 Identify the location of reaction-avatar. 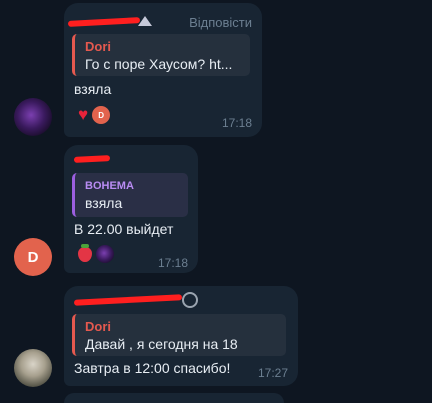
(105, 254).